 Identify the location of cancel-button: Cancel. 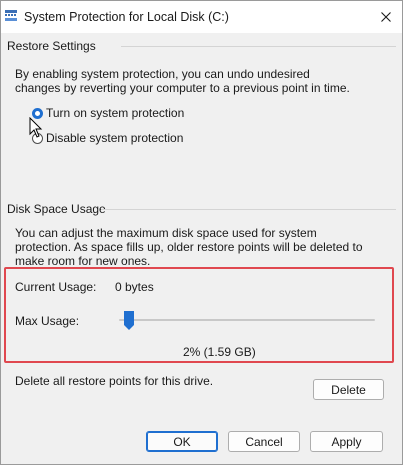
(264, 441).